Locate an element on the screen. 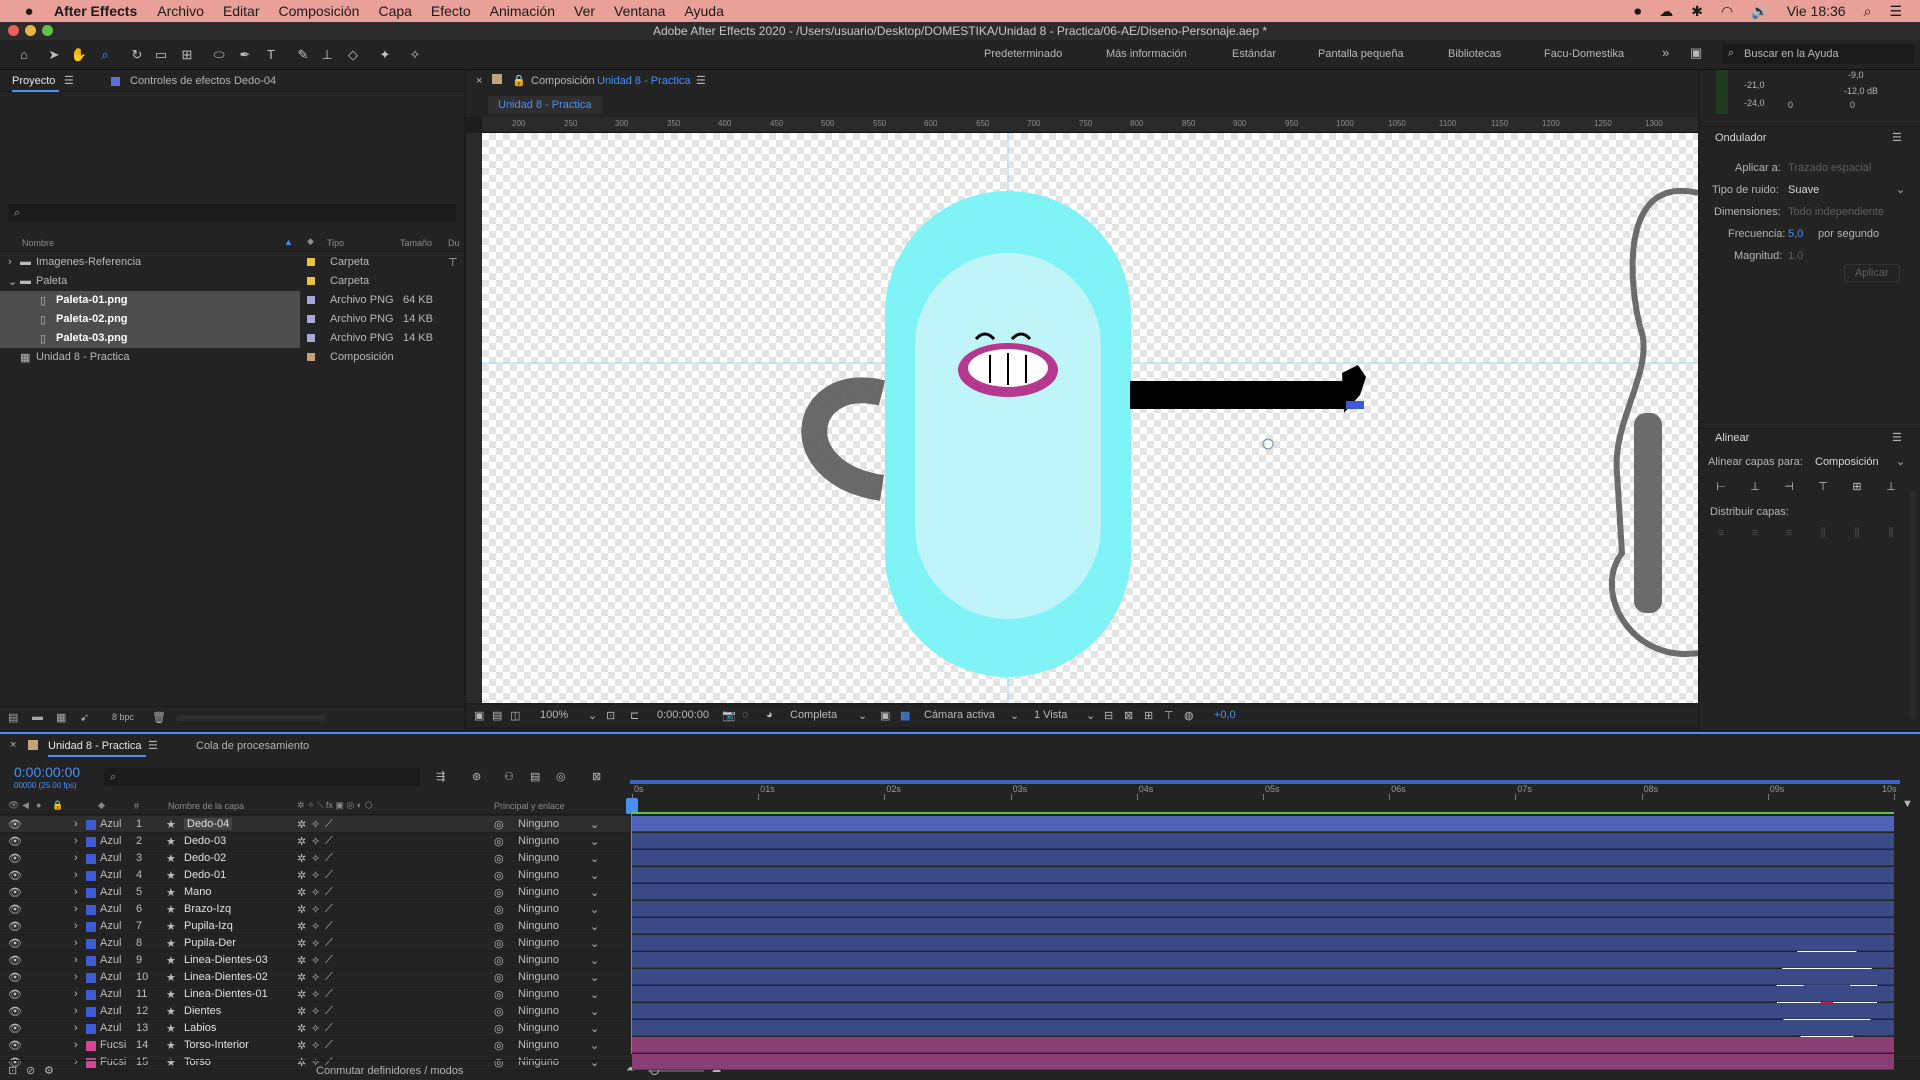 The image size is (1920, 1080). volume-icon: 🔊 is located at coordinates (1759, 11).